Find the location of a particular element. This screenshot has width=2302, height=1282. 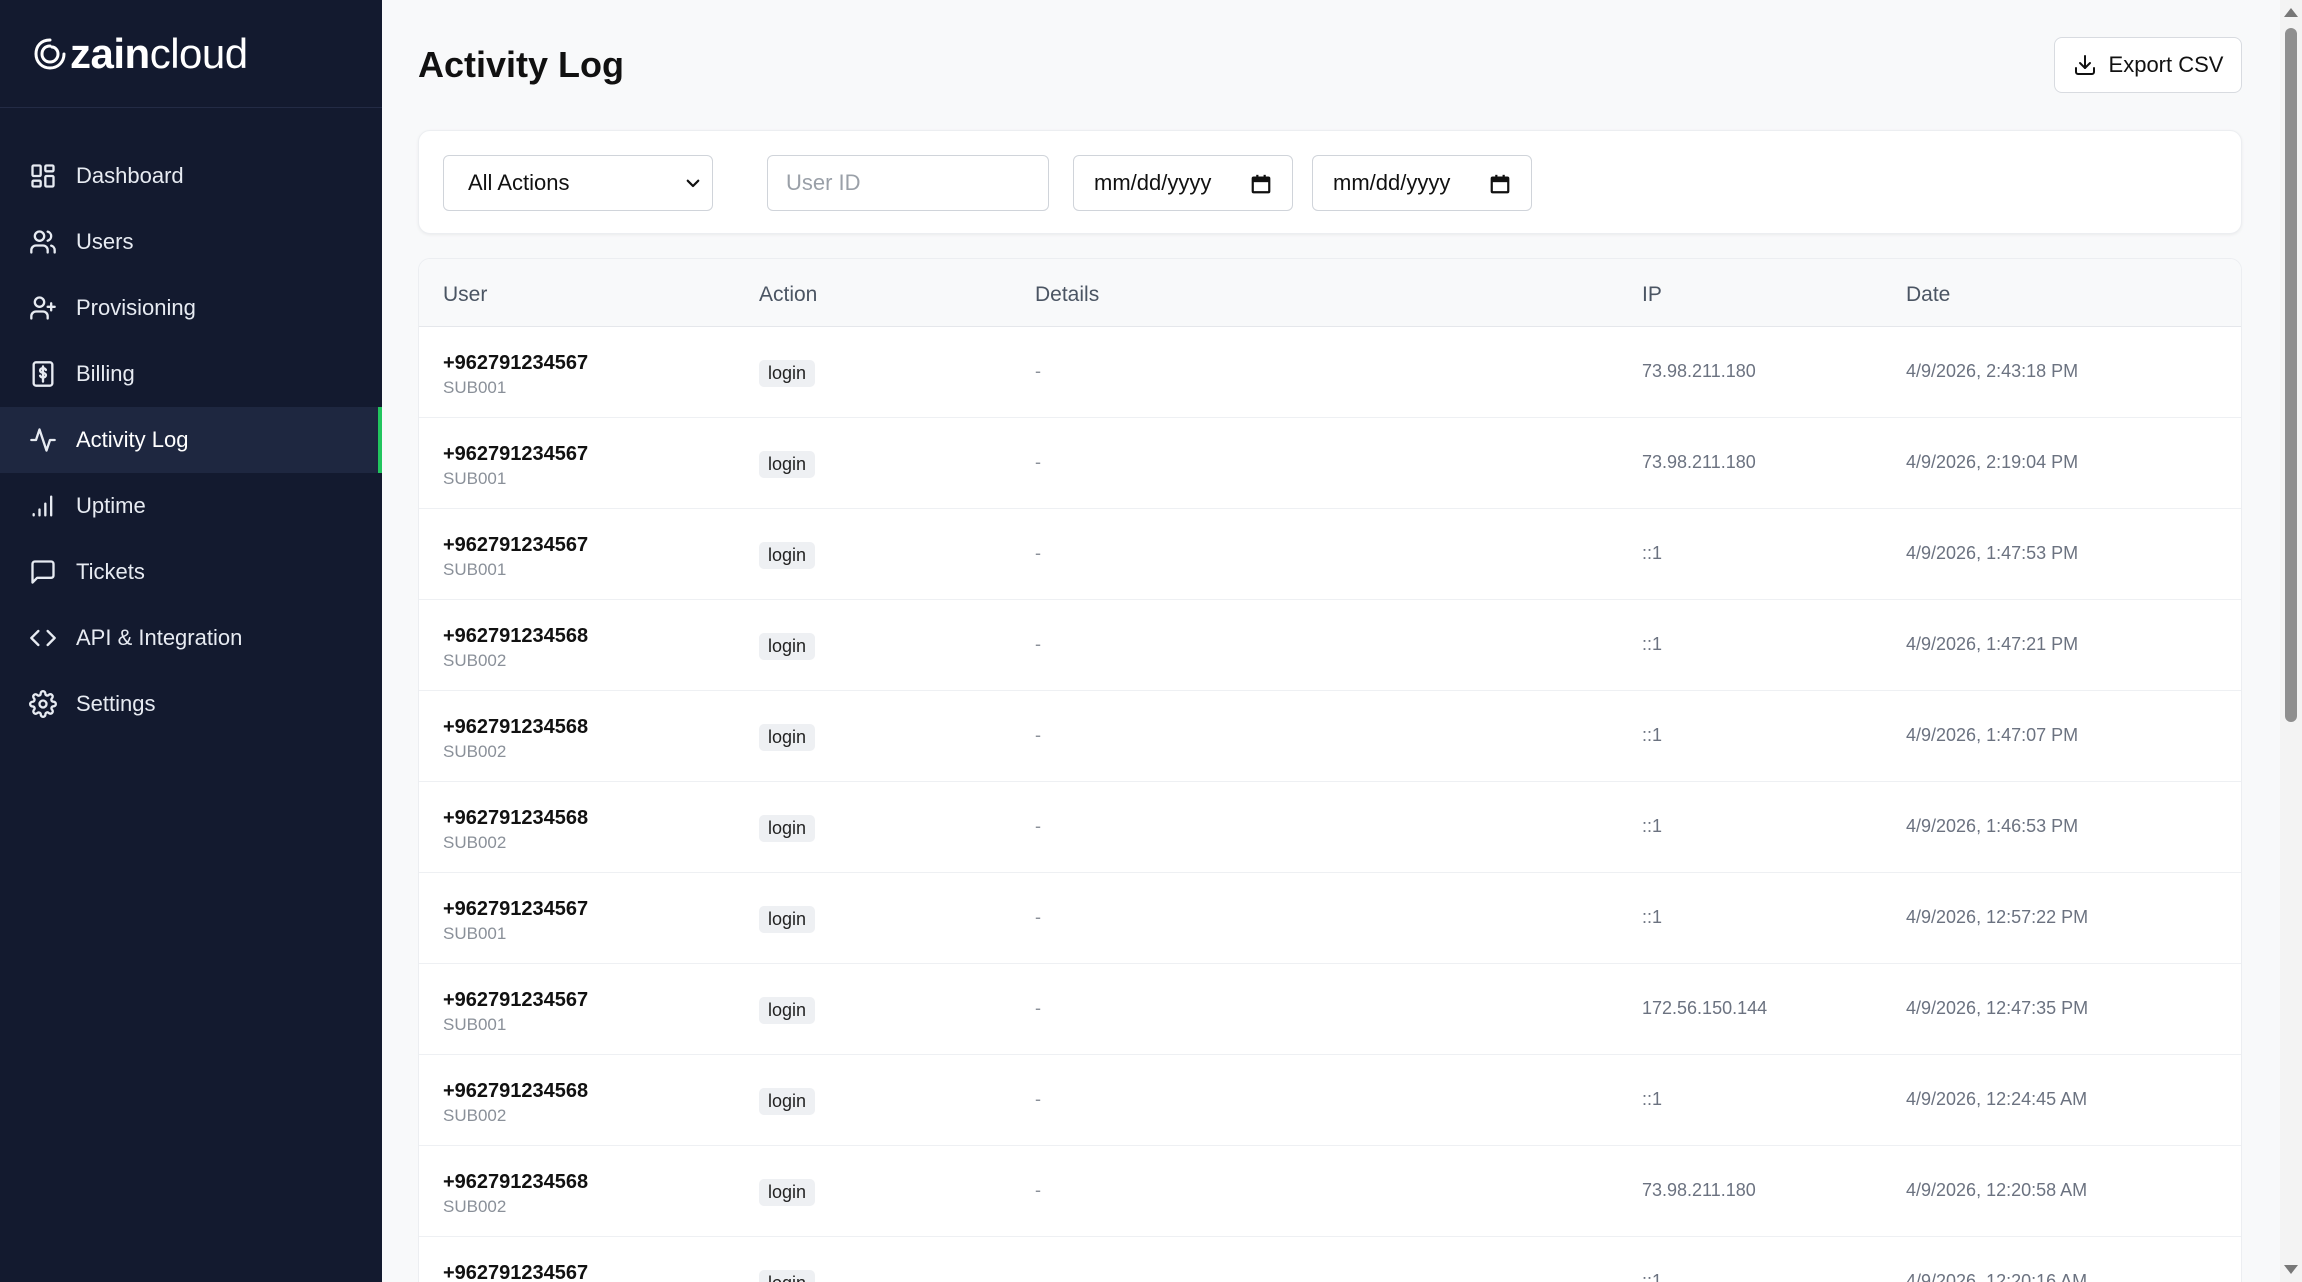

column-header-date: Date is located at coordinates (1928, 295).